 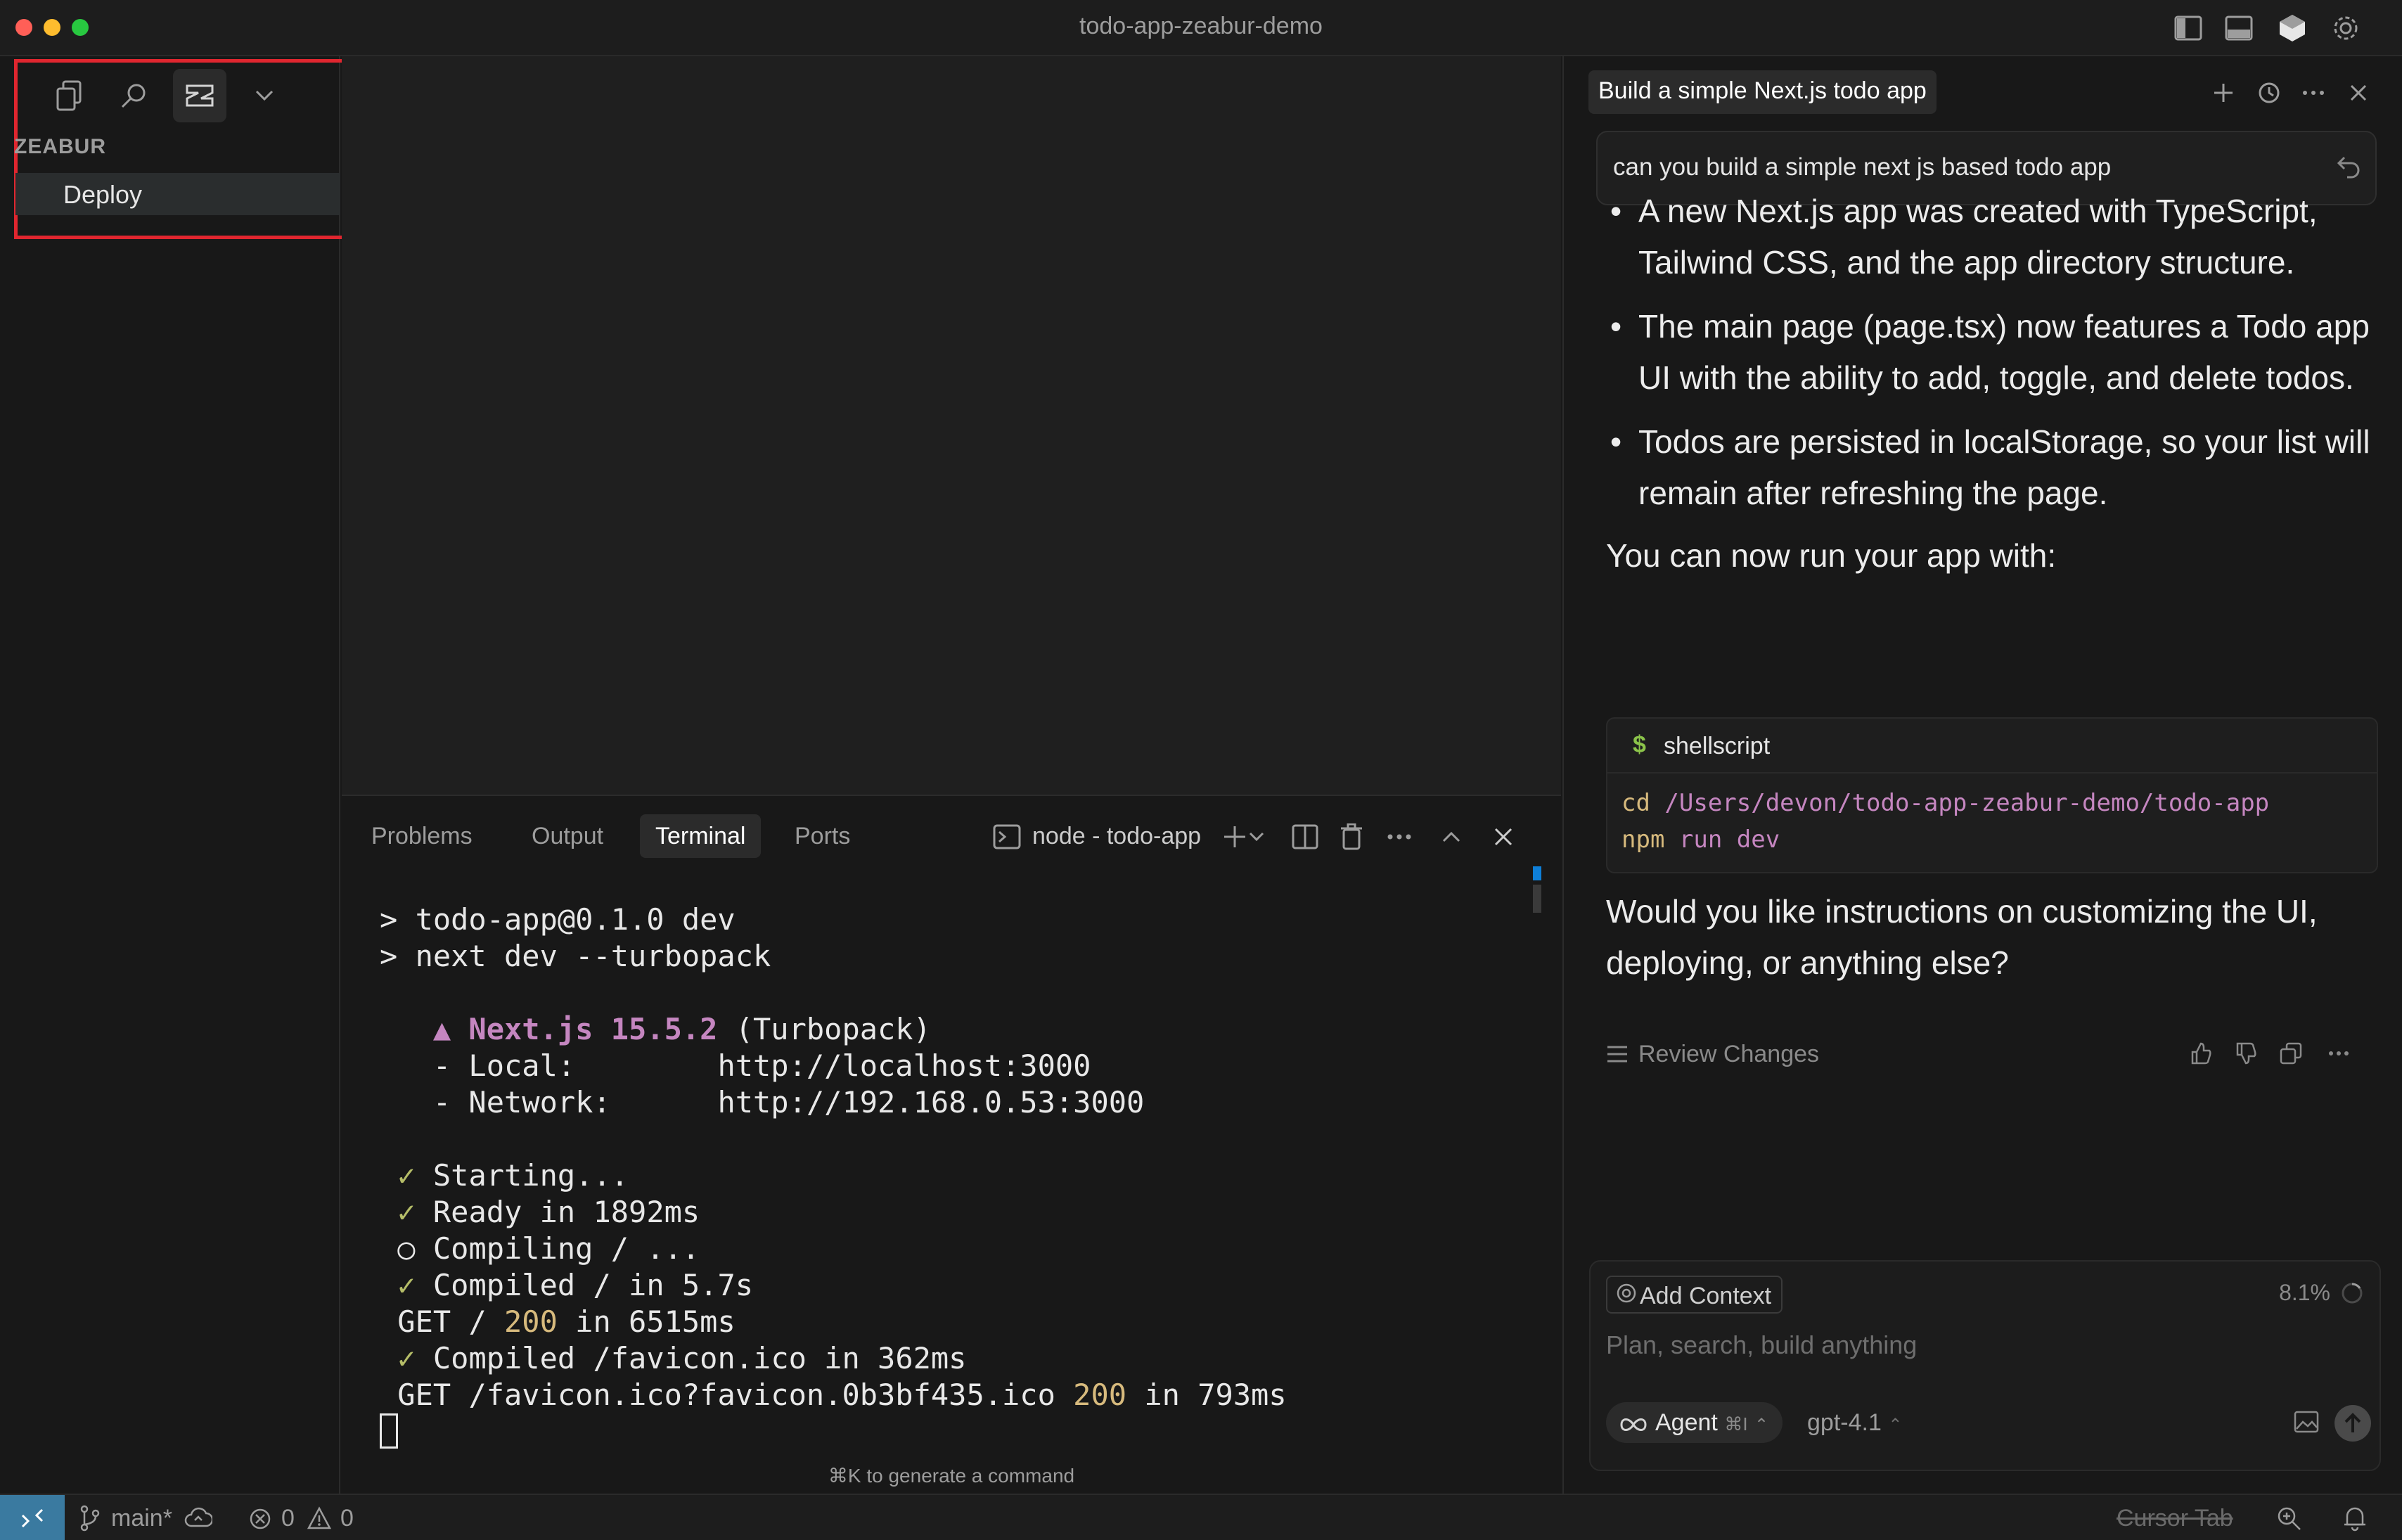 What do you see at coordinates (2268, 92) in the screenshot?
I see `history-icon` at bounding box center [2268, 92].